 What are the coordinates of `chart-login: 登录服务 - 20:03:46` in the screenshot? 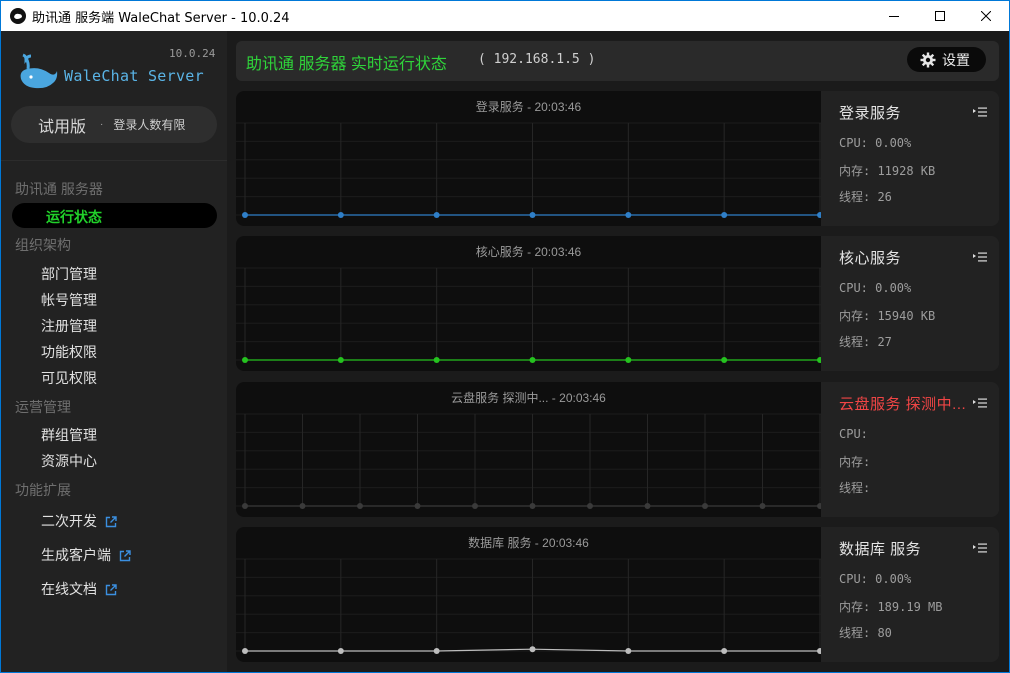 It's located at (528, 158).